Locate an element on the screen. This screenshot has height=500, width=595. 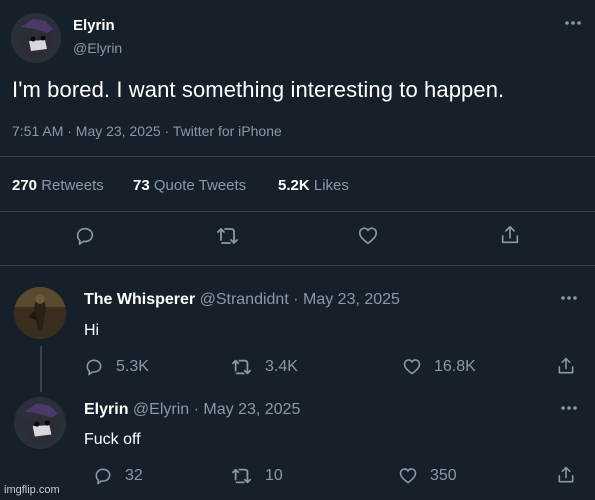
reply-button is located at coordinates (85, 236).